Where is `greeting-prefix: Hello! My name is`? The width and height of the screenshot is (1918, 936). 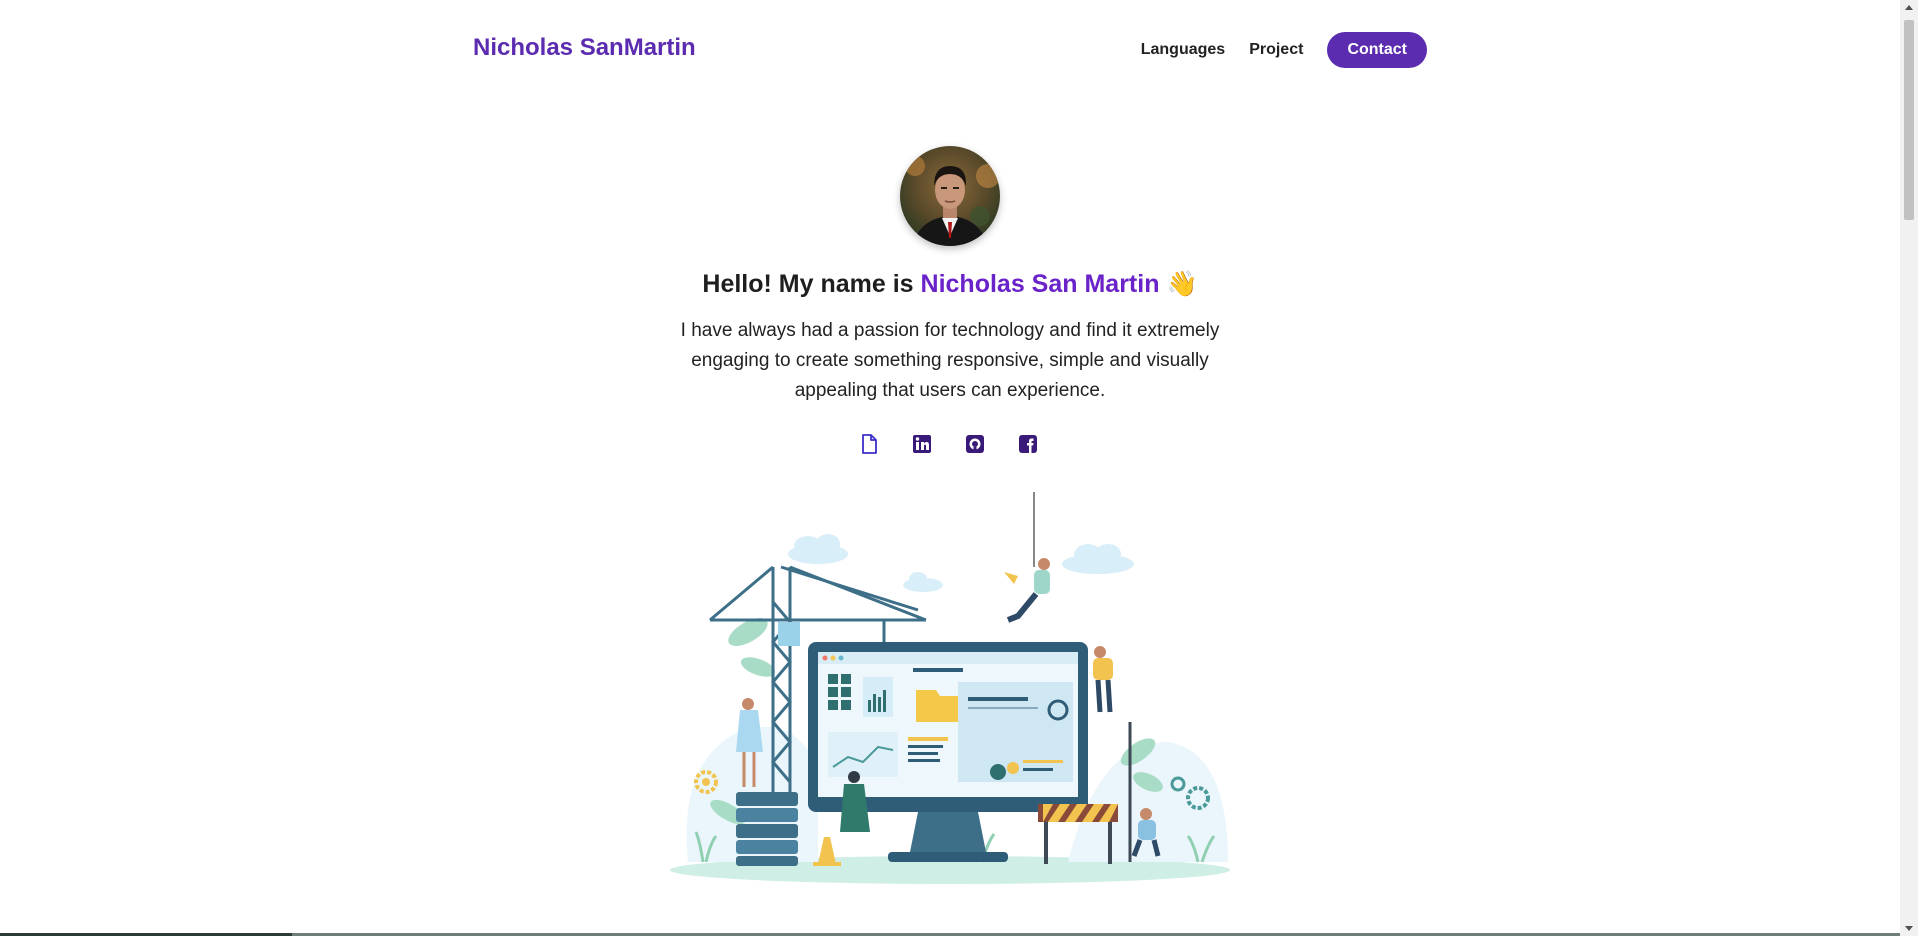 greeting-prefix: Hello! My name is is located at coordinates (811, 284).